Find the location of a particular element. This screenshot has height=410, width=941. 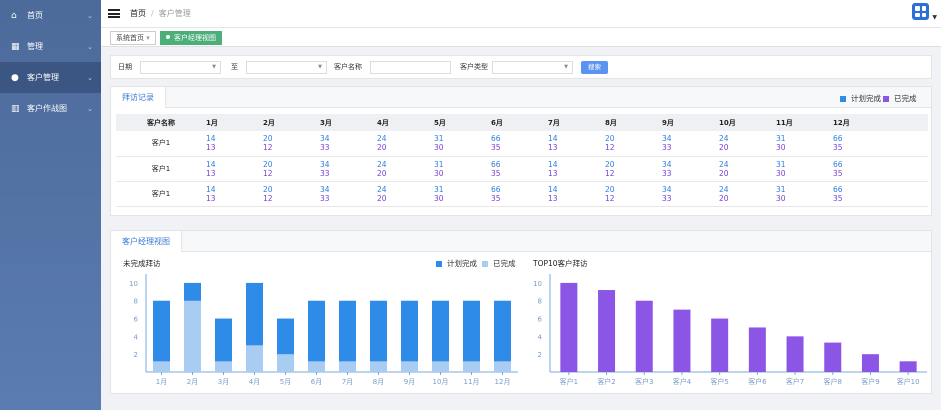

customer-type-label: 客户类型 is located at coordinates (474, 67).